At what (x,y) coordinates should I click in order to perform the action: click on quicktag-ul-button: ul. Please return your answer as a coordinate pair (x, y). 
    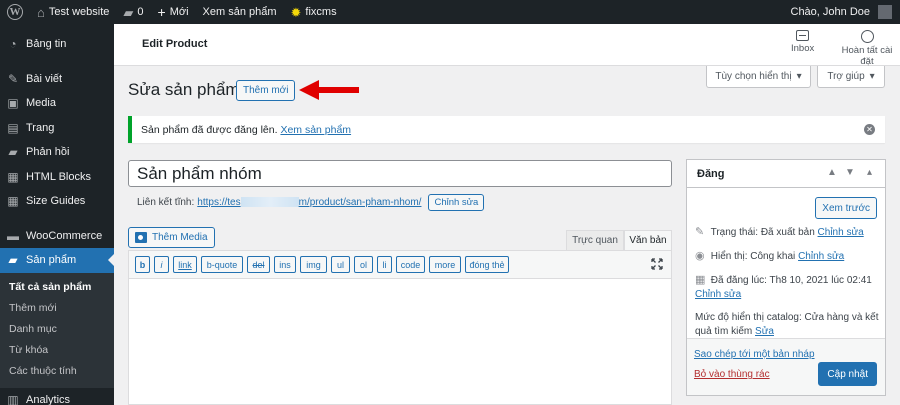
    Looking at the image, I should click on (340, 264).